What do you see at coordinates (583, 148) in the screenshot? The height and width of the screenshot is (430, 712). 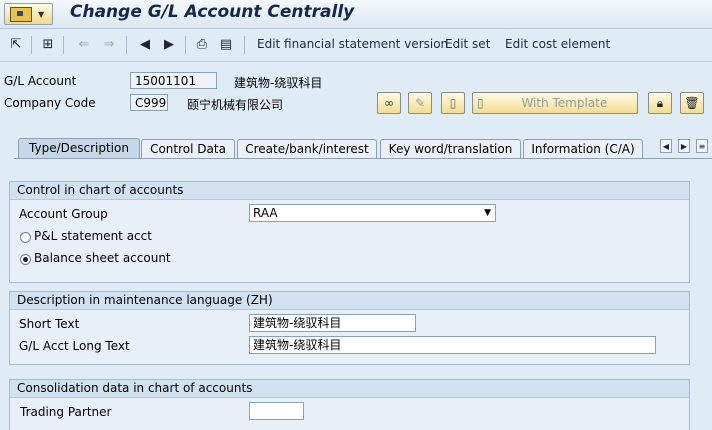 I see `tab-information-ca: Information (C/A)` at bounding box center [583, 148].